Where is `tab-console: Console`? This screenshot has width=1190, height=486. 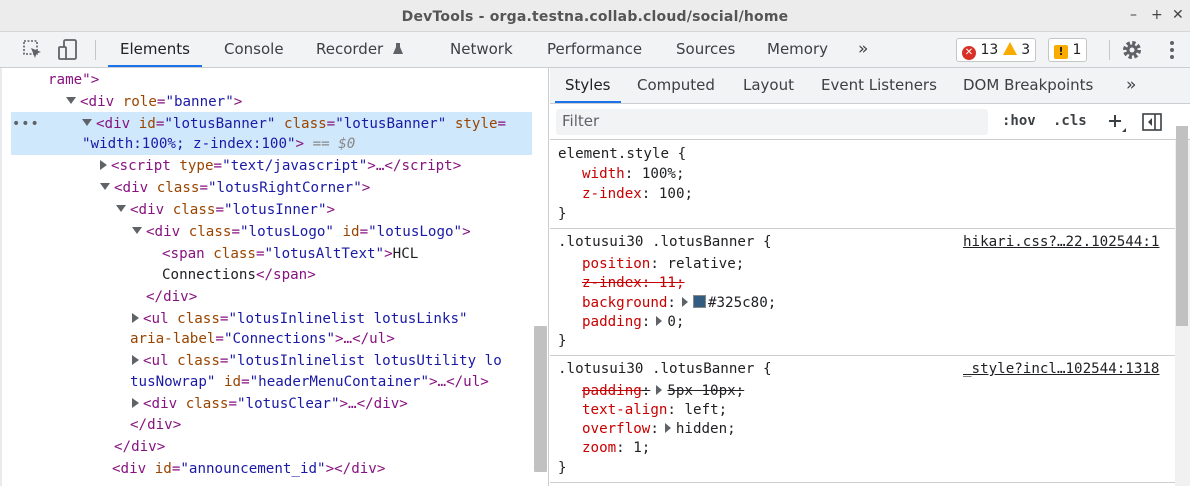 tab-console: Console is located at coordinates (254, 49).